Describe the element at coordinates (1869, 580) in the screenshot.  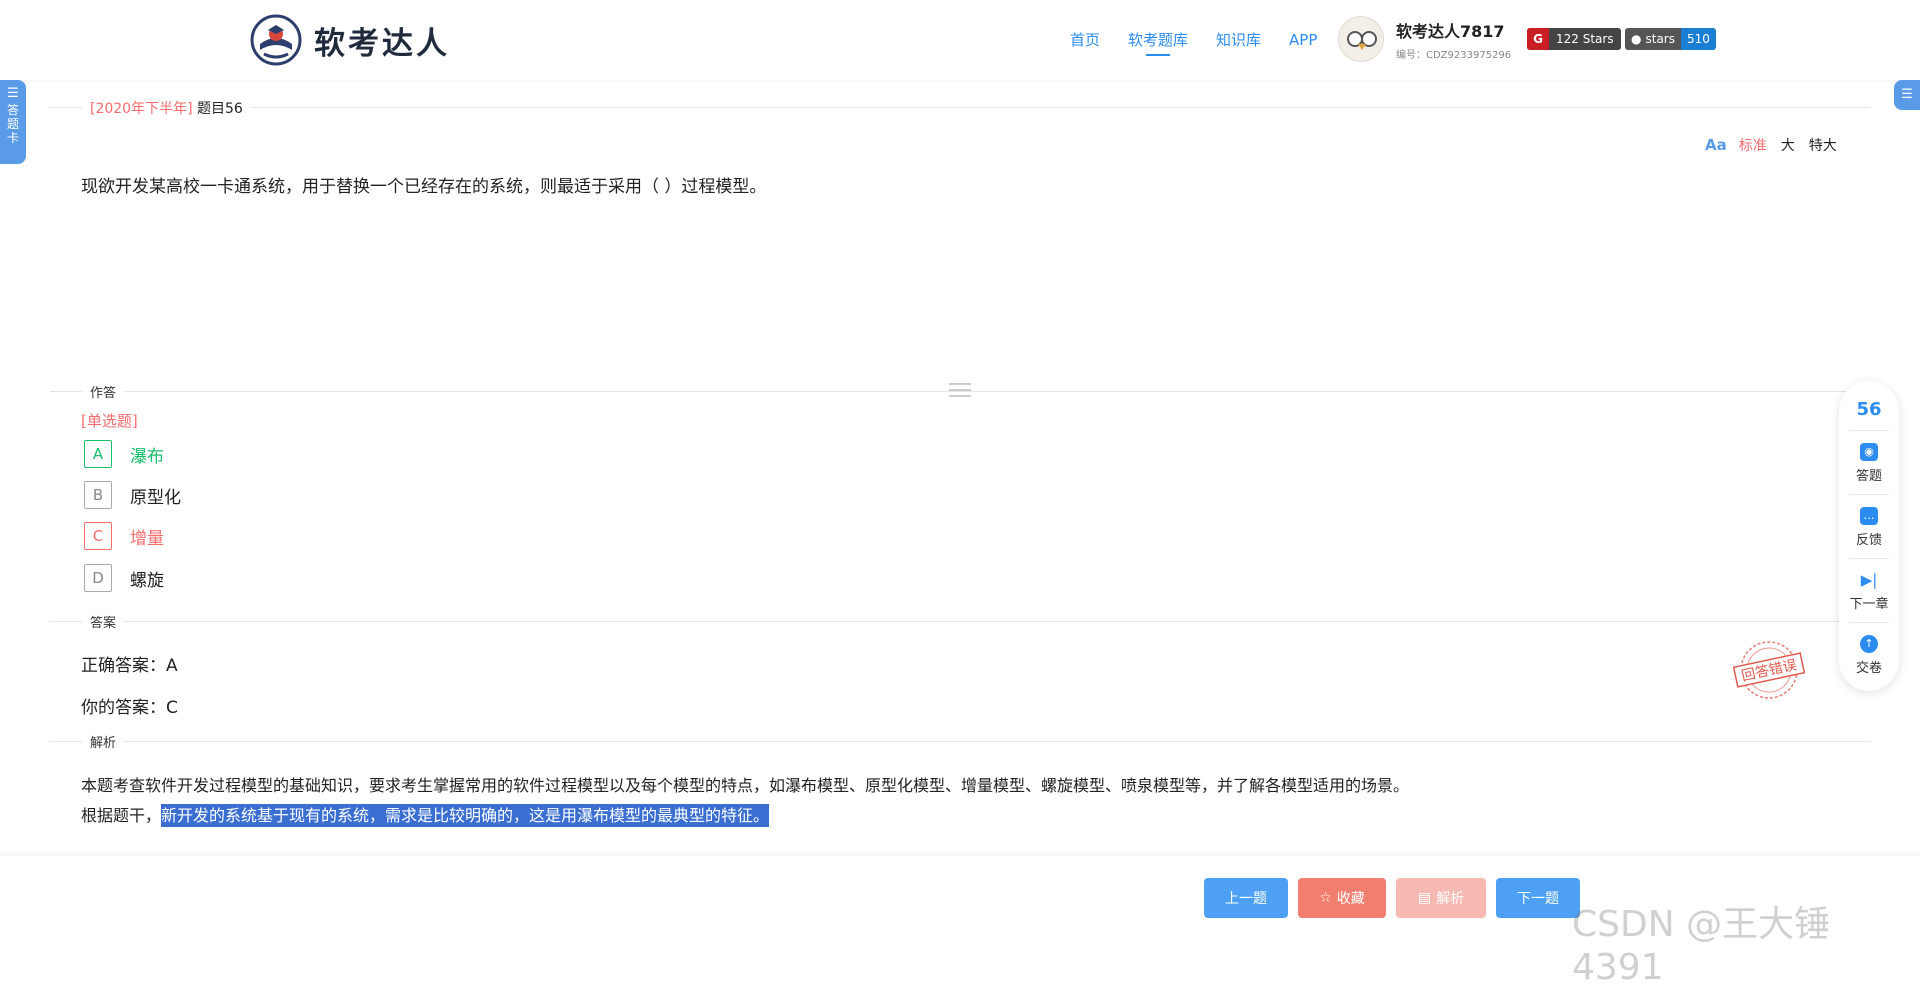
I see `skip-next-icon: ▶|` at that location.